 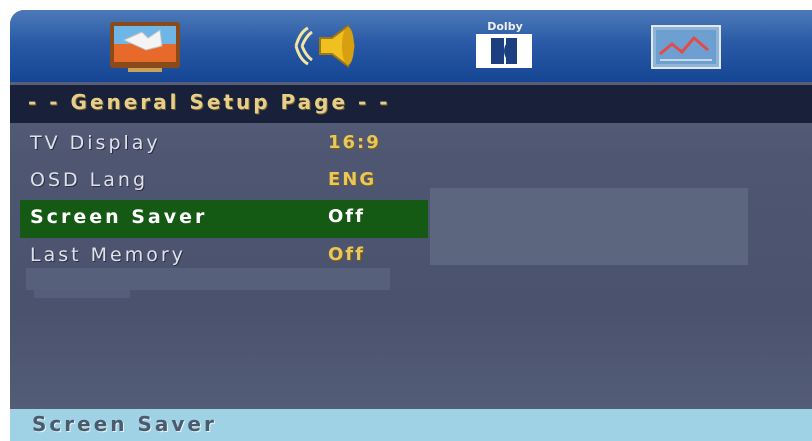 I want to click on menu-item-value: 16:9, so click(x=354, y=142).